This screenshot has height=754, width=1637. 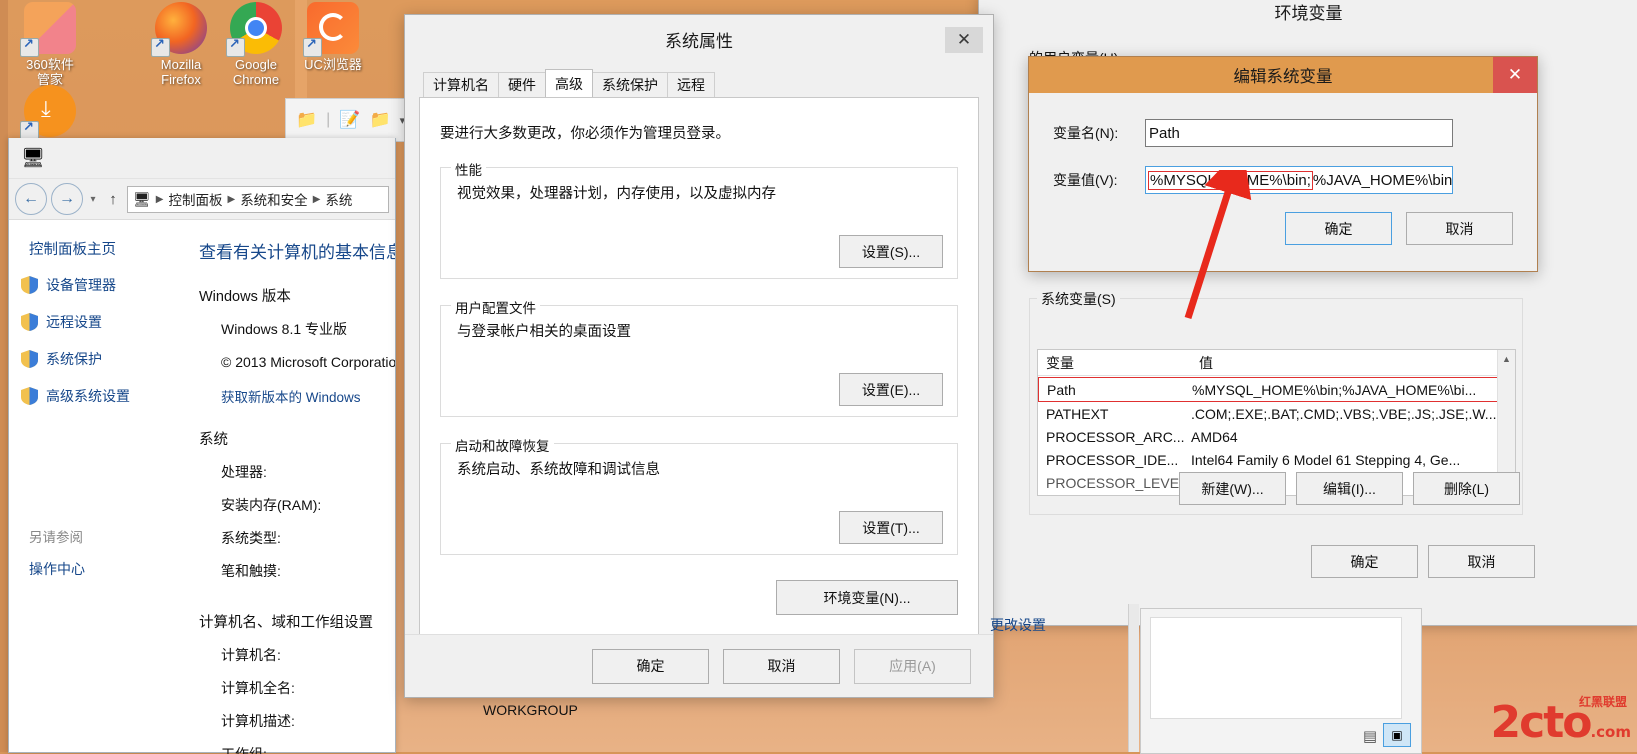 What do you see at coordinates (349, 120) in the screenshot?
I see `document-check-icon: 📝` at bounding box center [349, 120].